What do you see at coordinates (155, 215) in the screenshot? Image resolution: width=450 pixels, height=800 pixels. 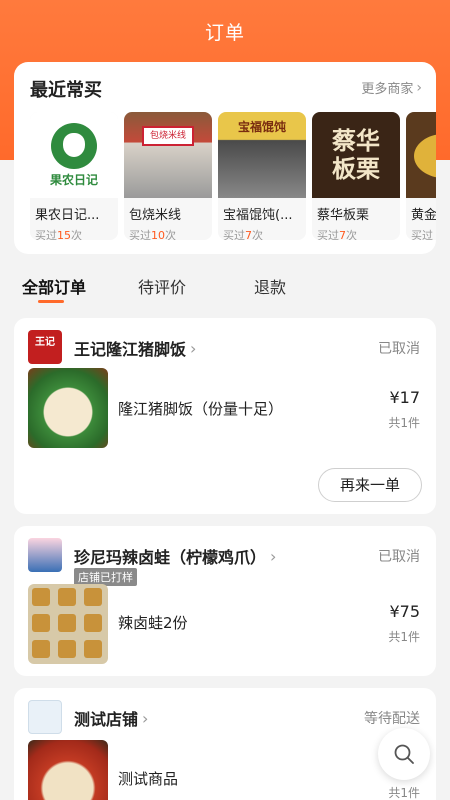 I see `shop-name: 包烧米线` at bounding box center [155, 215].